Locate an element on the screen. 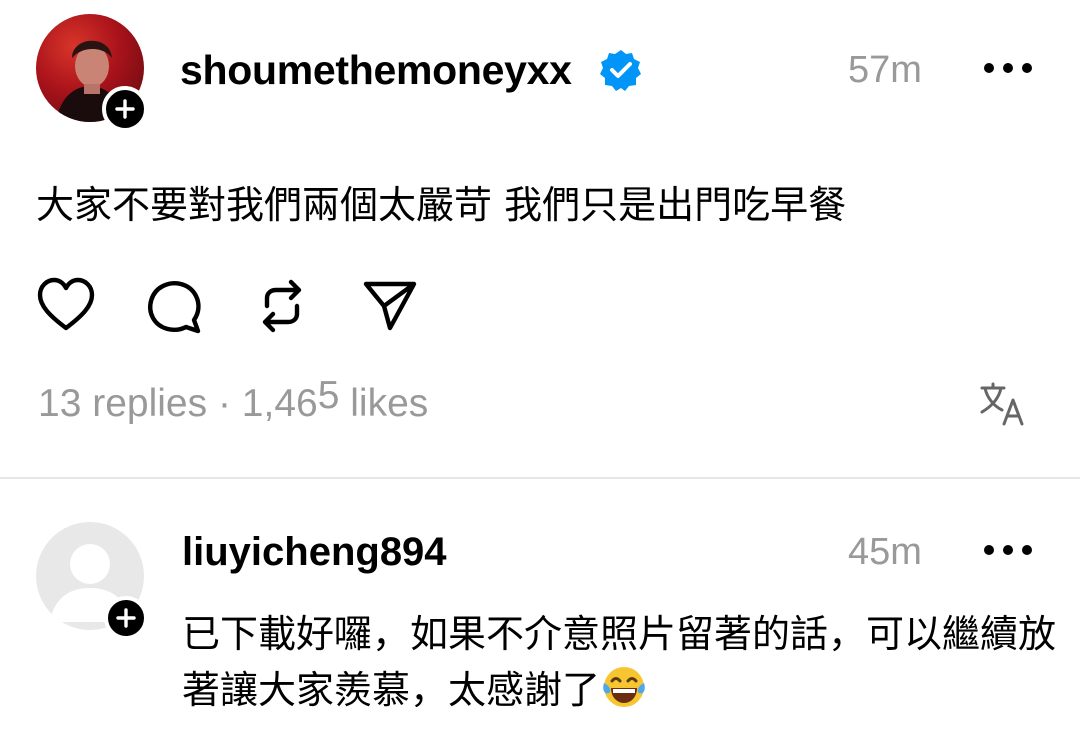 This screenshot has width=1080, height=743. likes-label: likes is located at coordinates (389, 403).